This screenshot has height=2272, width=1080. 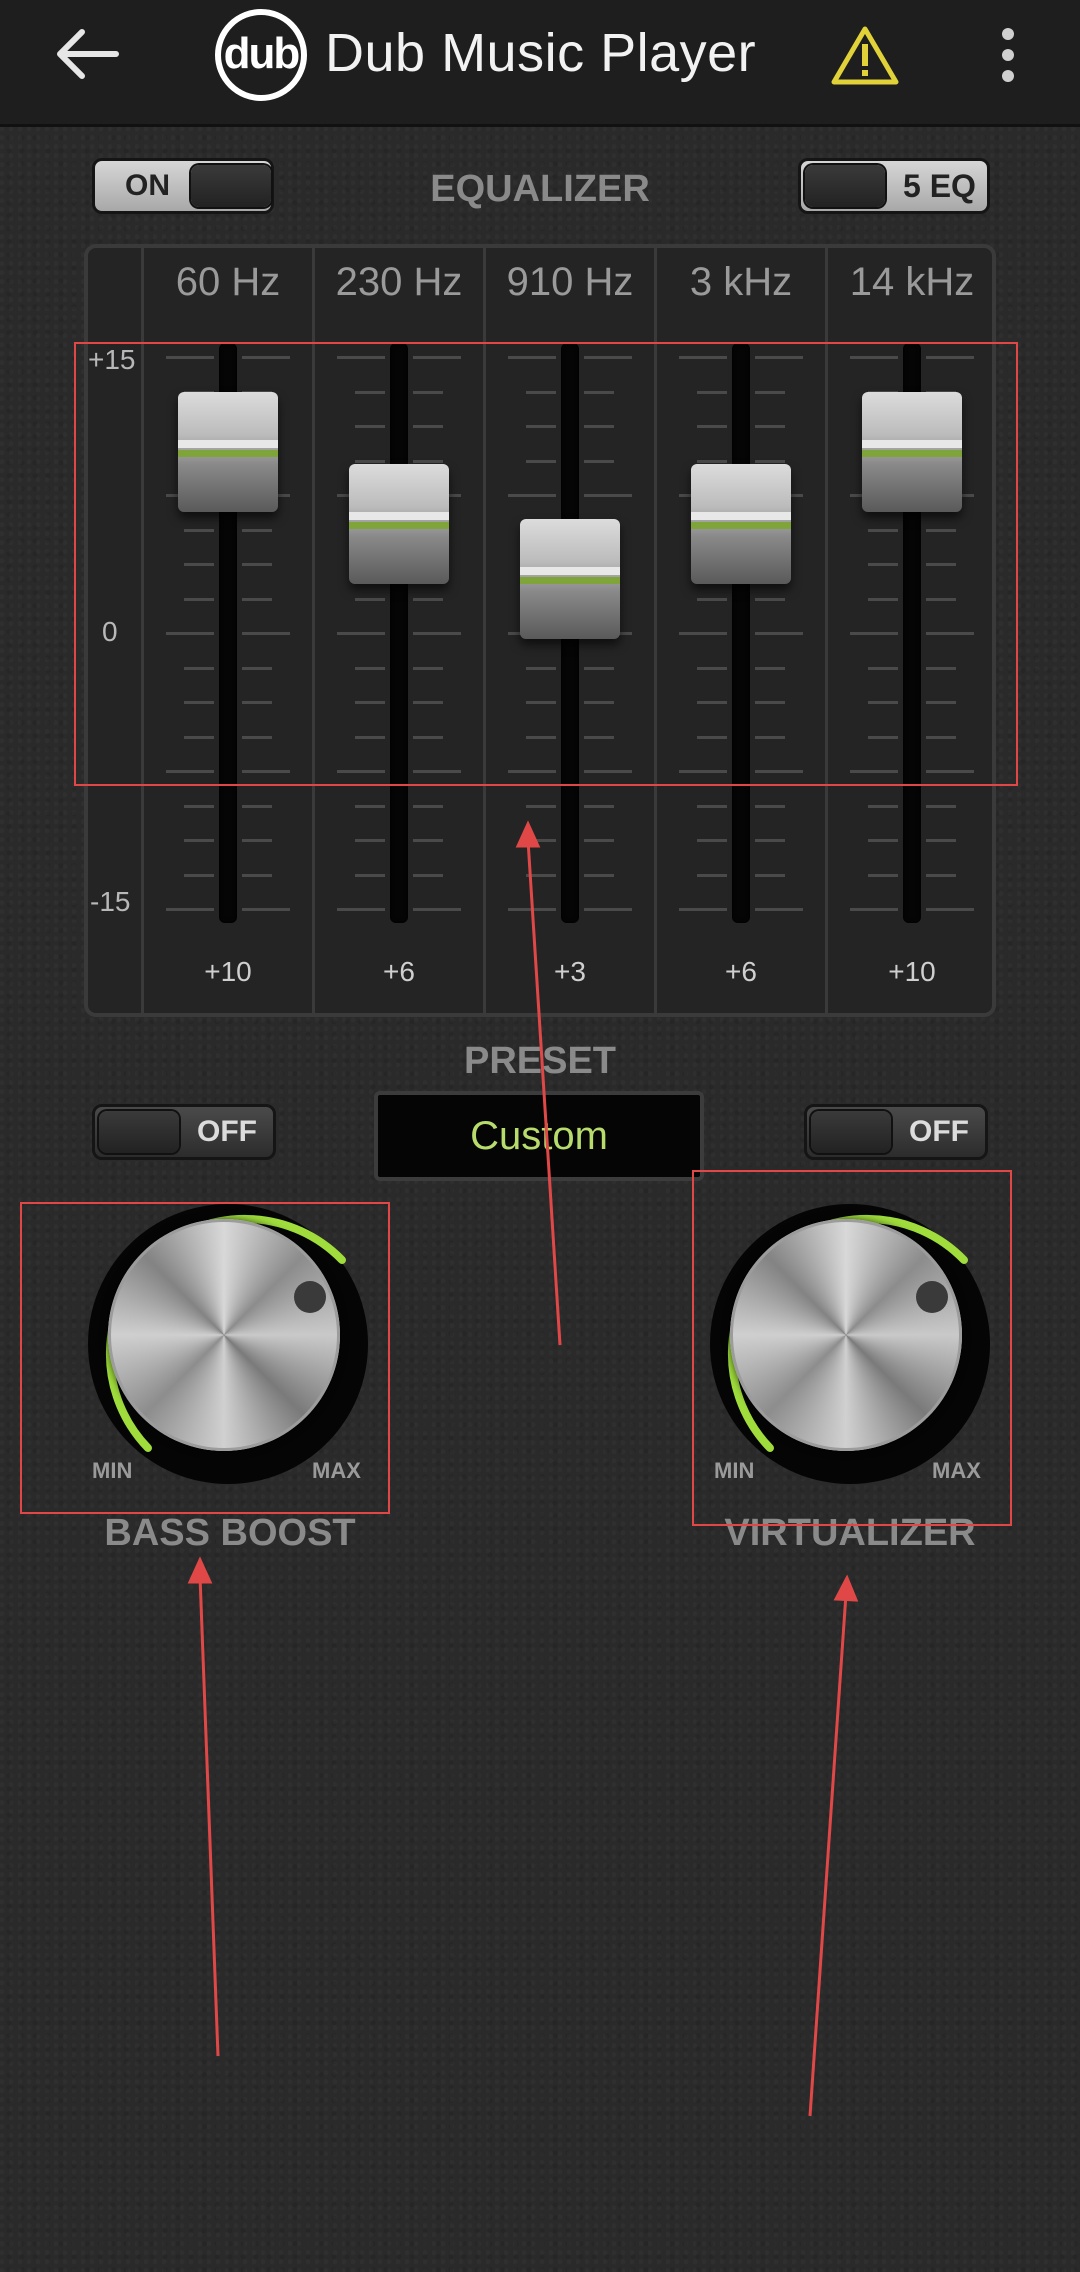 What do you see at coordinates (896, 1132) in the screenshot?
I see `virtualizer-toggle: OFF` at bounding box center [896, 1132].